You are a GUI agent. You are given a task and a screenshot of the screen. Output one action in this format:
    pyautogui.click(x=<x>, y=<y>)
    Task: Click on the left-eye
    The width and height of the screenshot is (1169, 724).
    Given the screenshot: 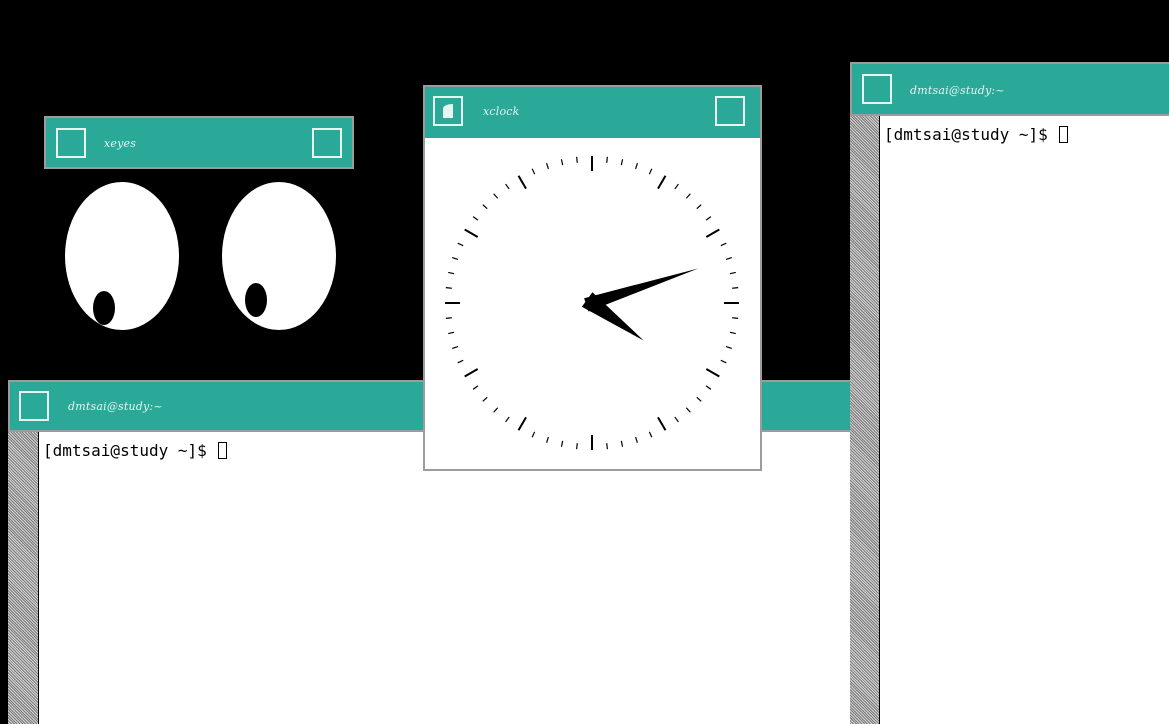 What is the action you would take?
    pyautogui.click(x=122, y=256)
    